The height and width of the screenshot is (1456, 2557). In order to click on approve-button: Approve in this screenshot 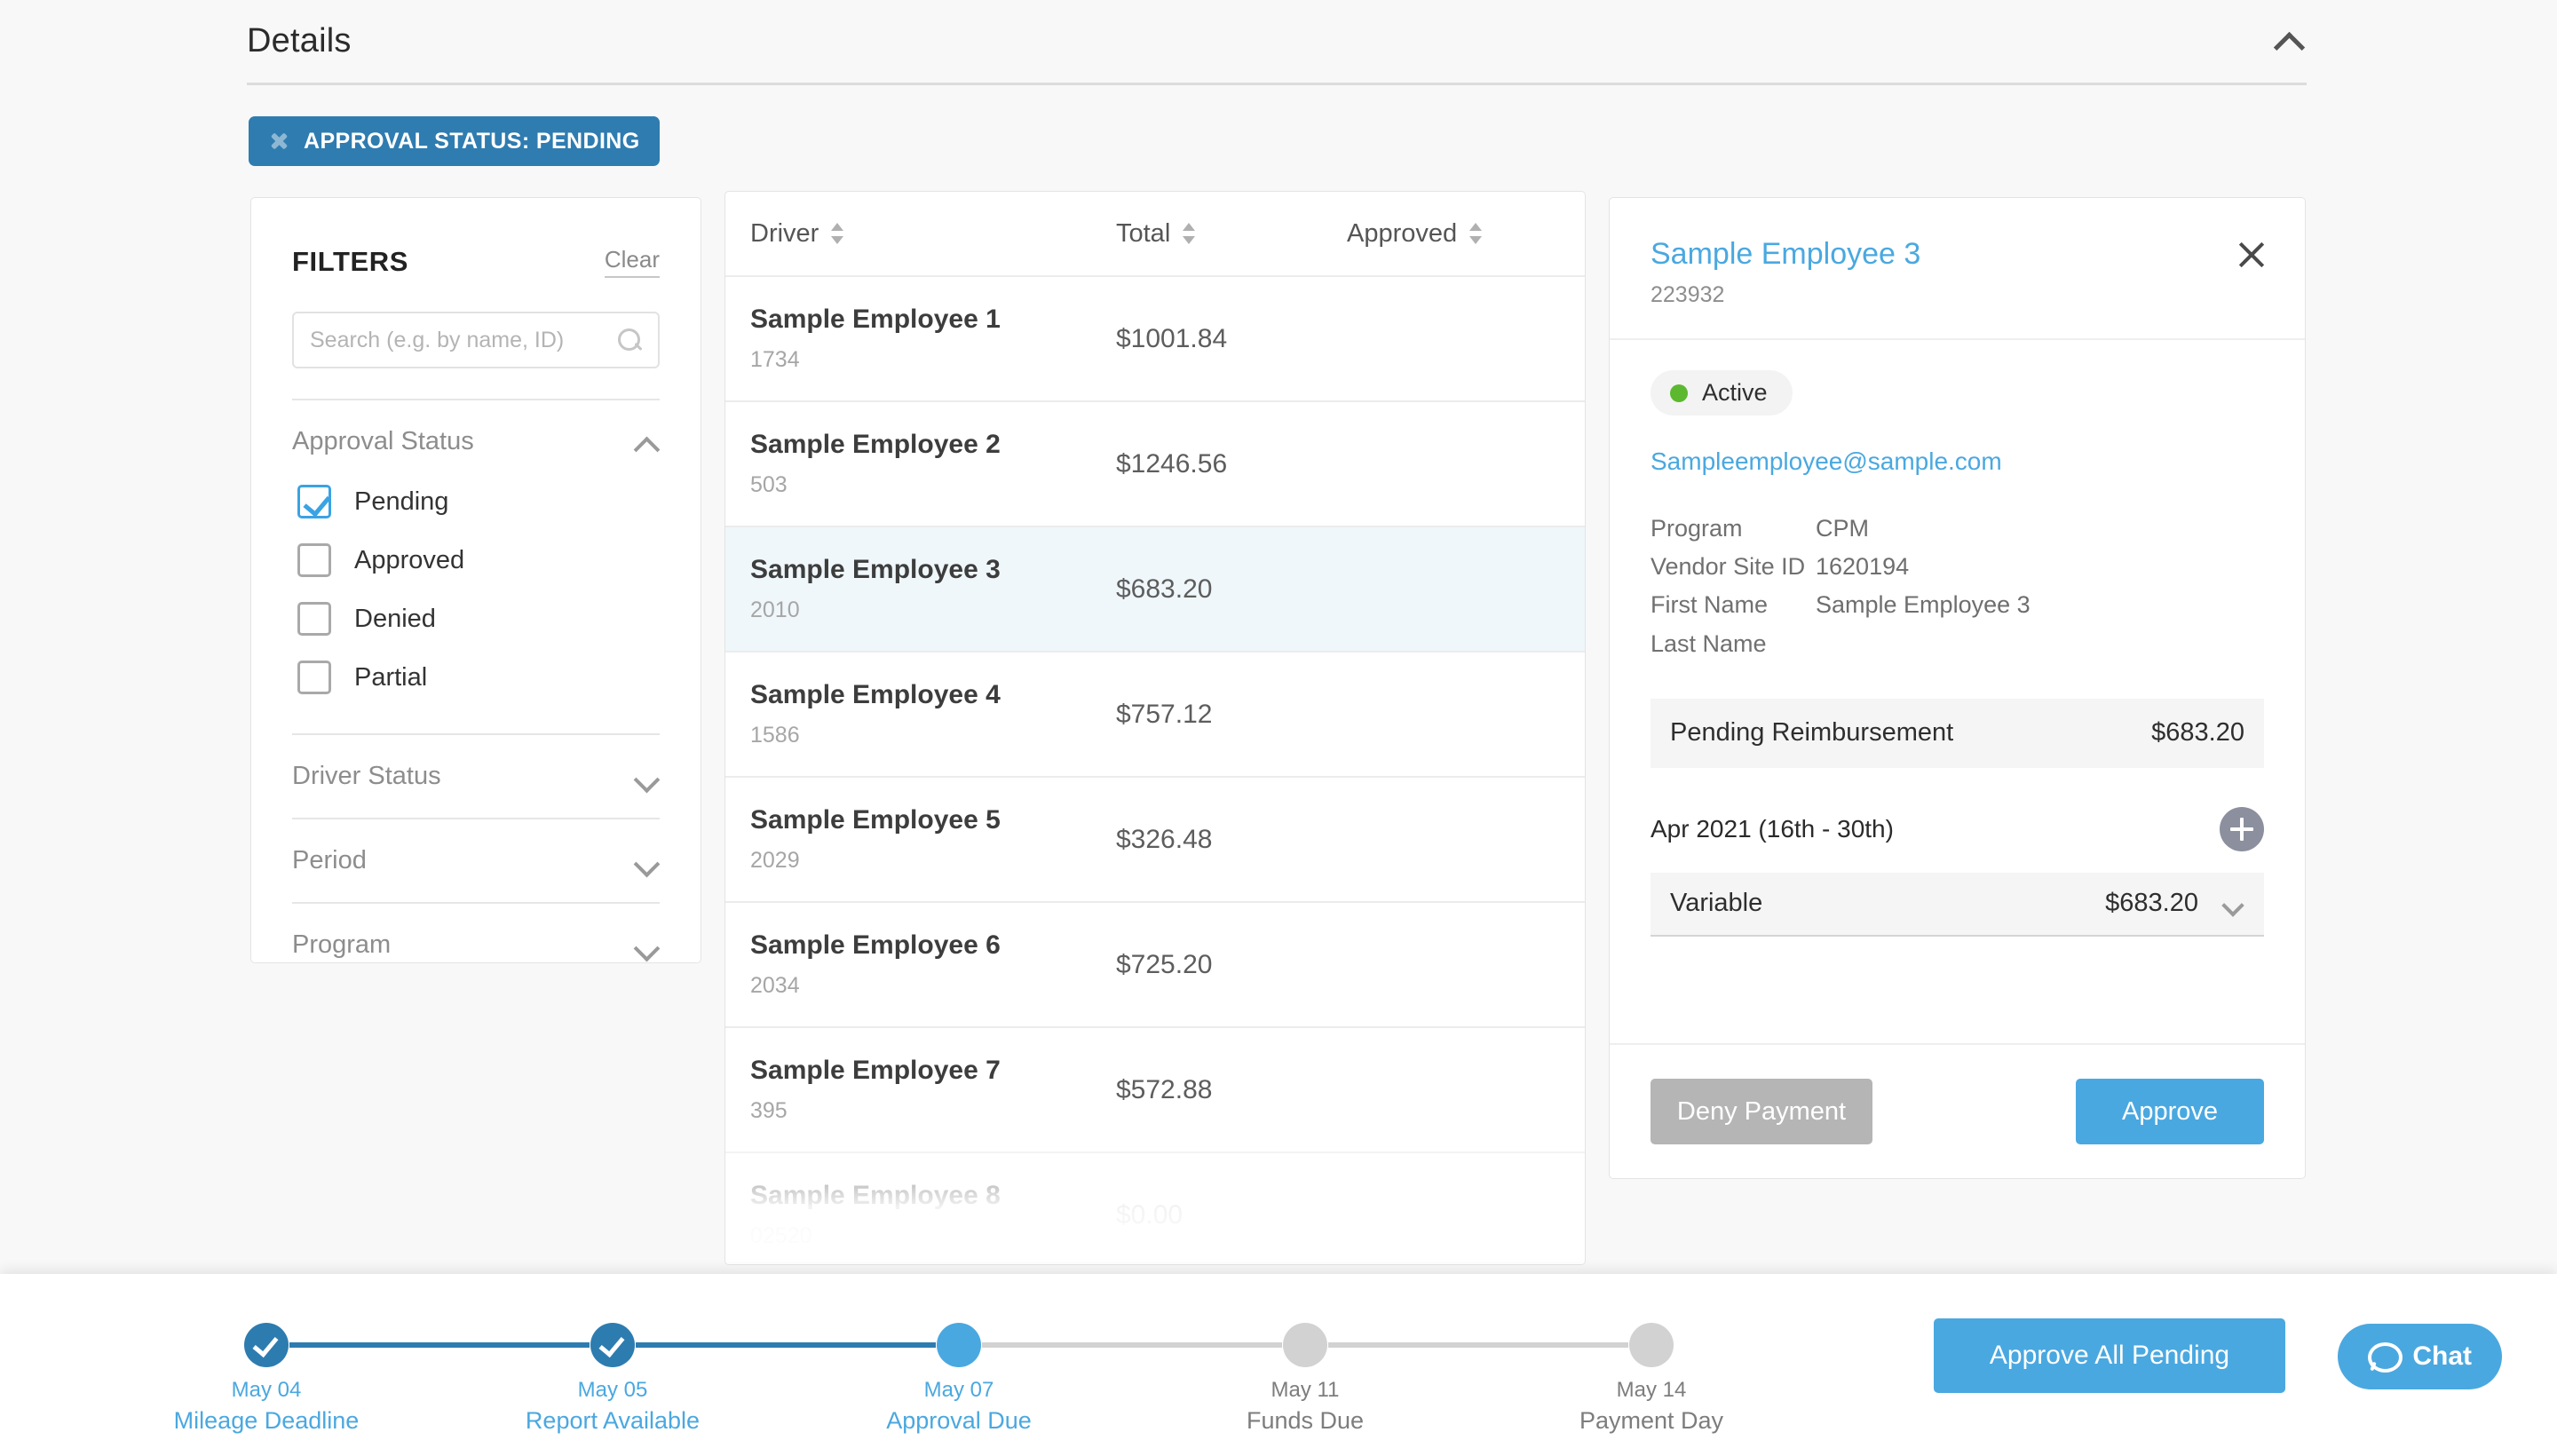, I will do `click(2170, 1111)`.